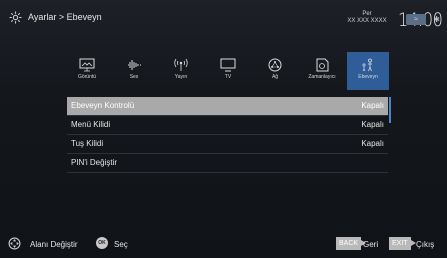 The image size is (447, 258). What do you see at coordinates (121, 244) in the screenshot?
I see `select-hint: Seç` at bounding box center [121, 244].